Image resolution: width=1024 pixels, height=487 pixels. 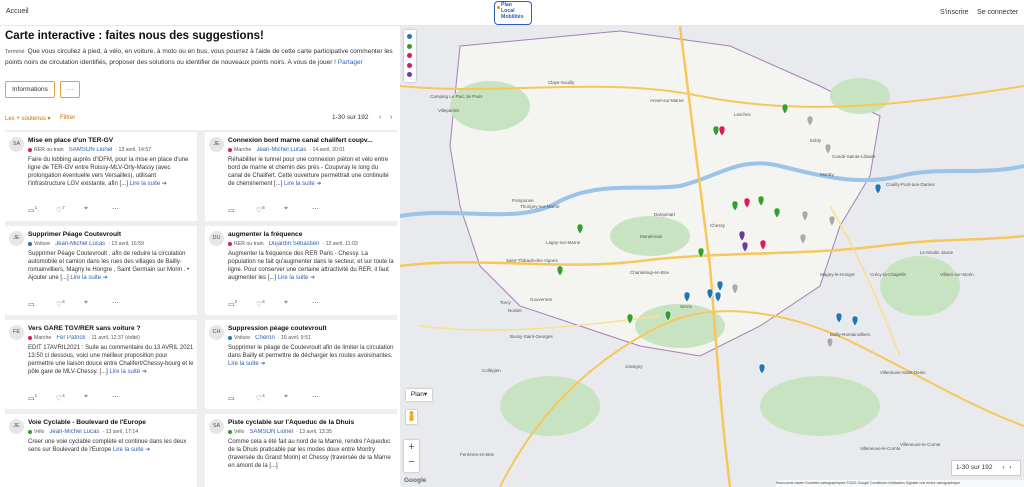 What do you see at coordinates (294, 244) in the screenshot?
I see `author-link: Dujardin Sébastien` at bounding box center [294, 244].